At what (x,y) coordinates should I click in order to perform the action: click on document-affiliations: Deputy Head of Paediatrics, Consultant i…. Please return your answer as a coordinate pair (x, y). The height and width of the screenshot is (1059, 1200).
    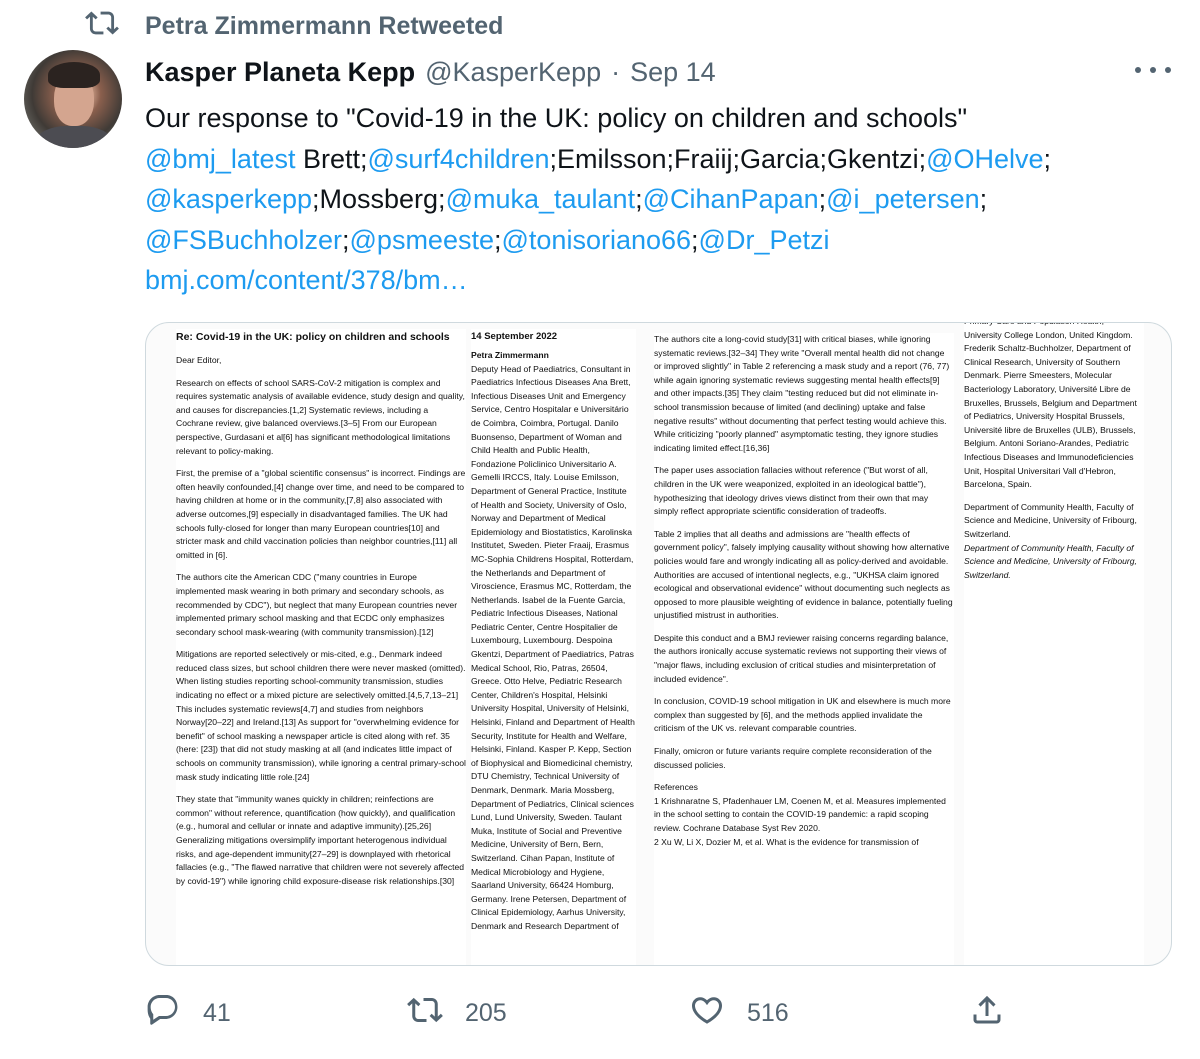
    Looking at the image, I should click on (553, 647).